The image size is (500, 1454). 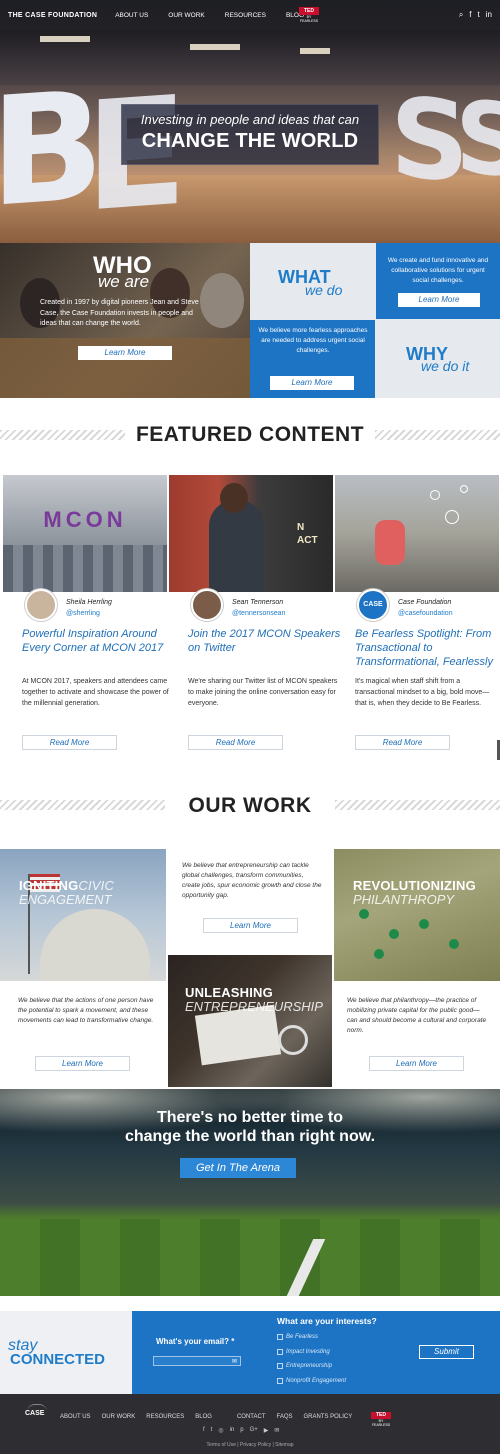 I want to click on email-input, so click(x=197, y=1361).